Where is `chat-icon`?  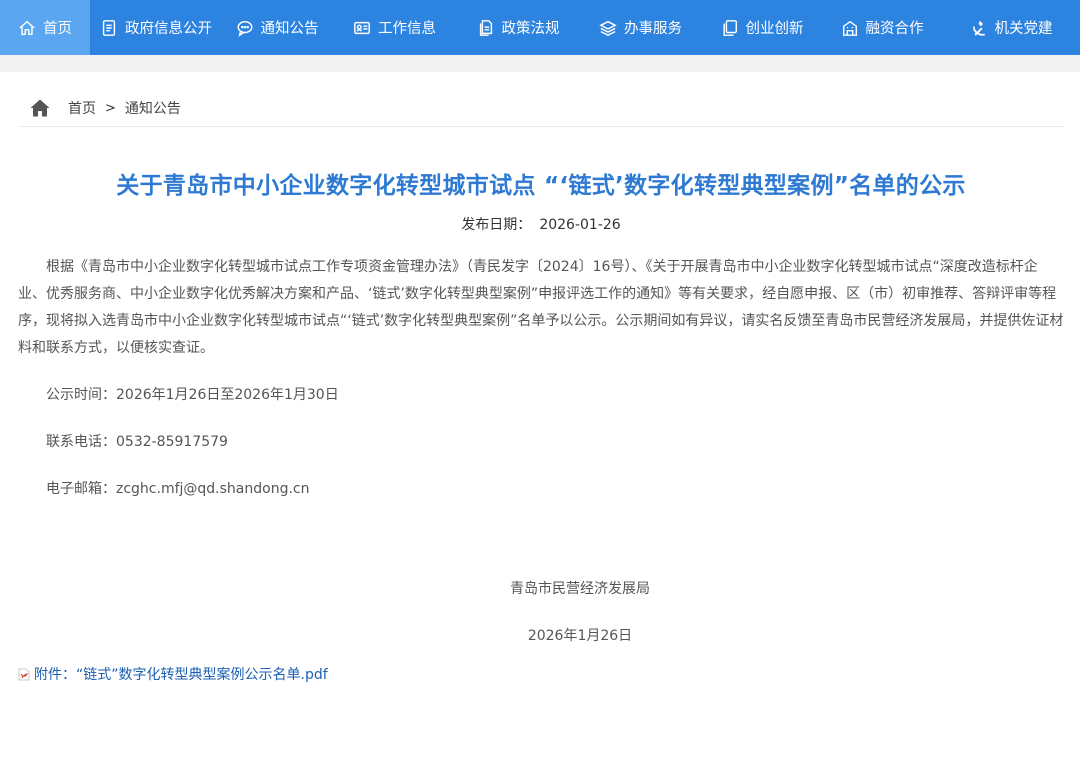 chat-icon is located at coordinates (245, 28).